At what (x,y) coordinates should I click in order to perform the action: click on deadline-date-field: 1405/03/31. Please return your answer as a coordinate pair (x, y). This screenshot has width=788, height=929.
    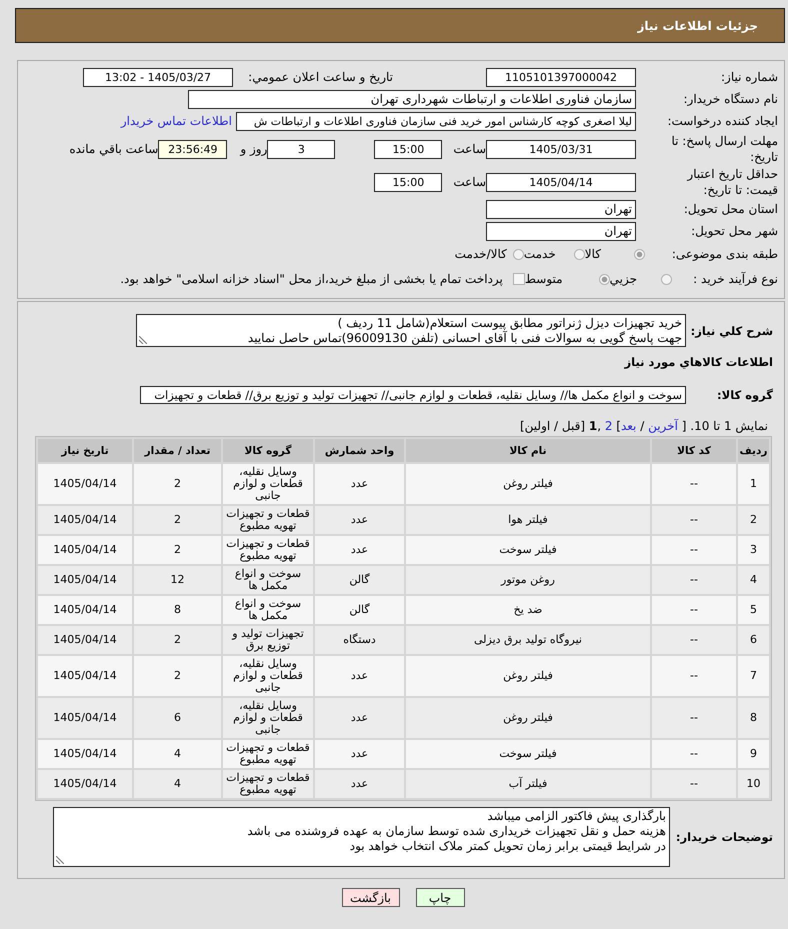
    Looking at the image, I should click on (561, 149).